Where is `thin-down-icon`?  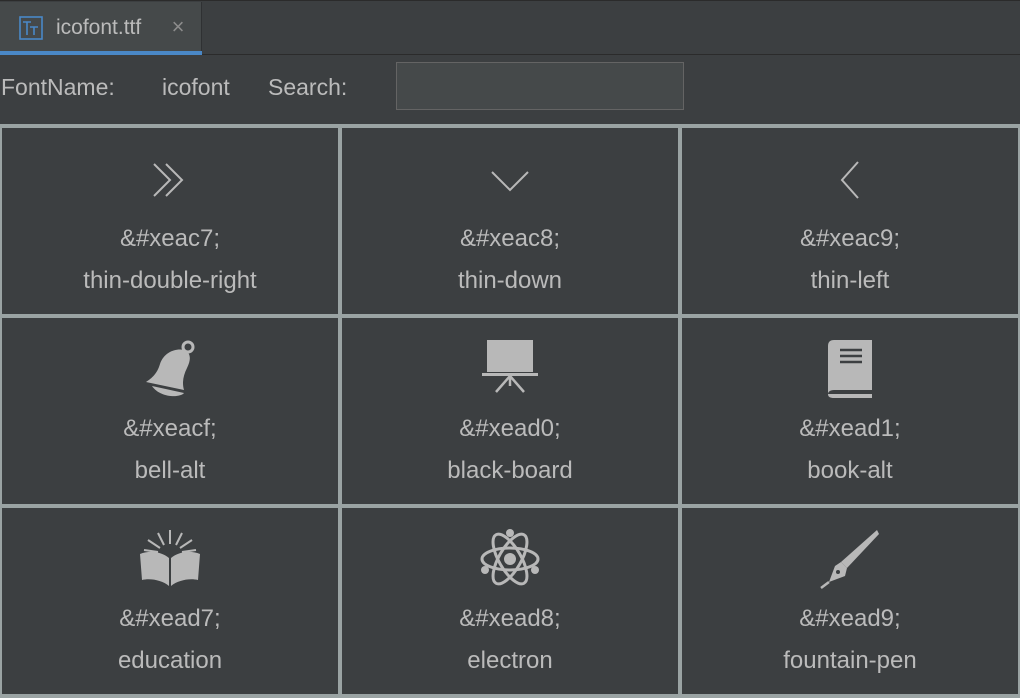
thin-down-icon is located at coordinates (510, 183).